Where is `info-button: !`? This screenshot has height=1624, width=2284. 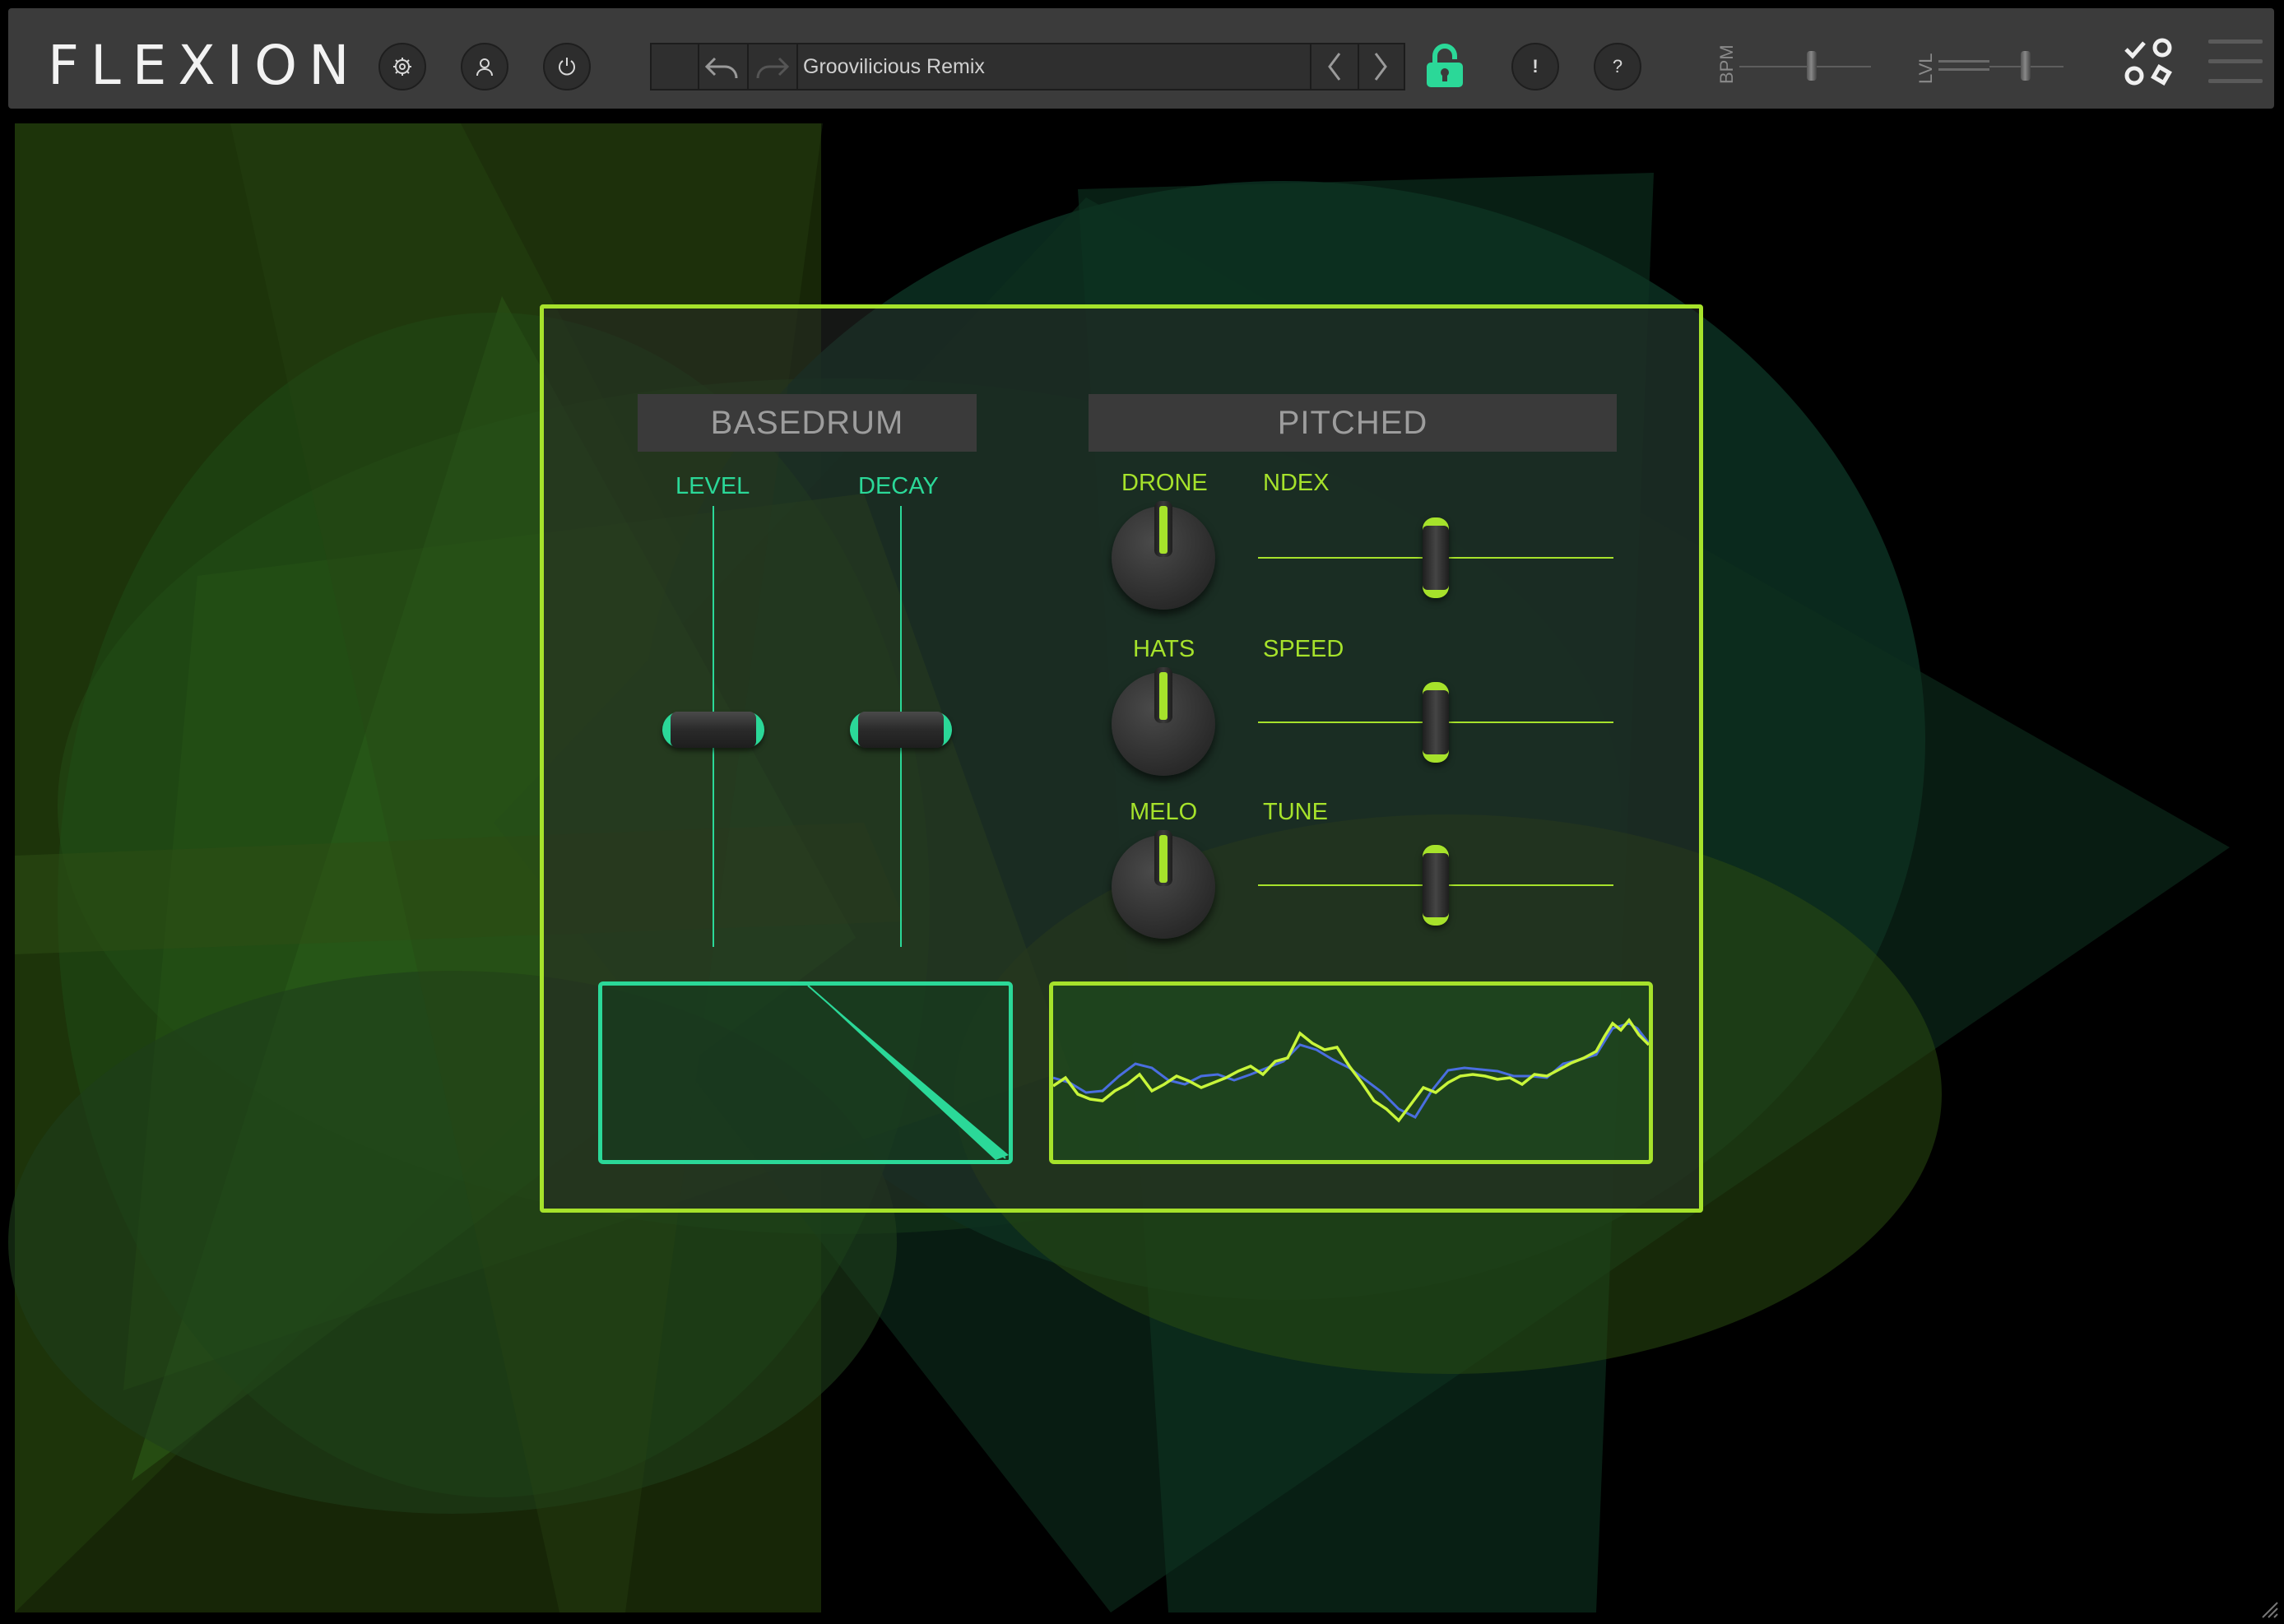 info-button: ! is located at coordinates (1535, 66).